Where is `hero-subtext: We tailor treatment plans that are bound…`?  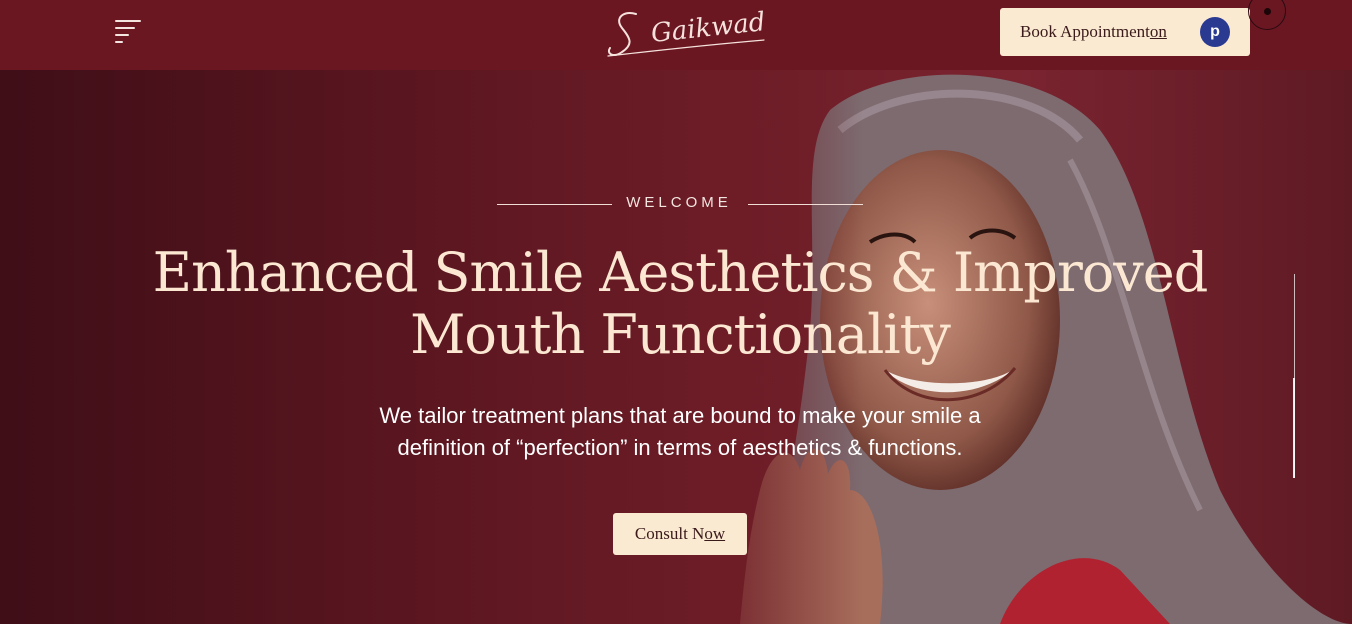
hero-subtext: We tailor treatment plans that are bound… is located at coordinates (680, 432).